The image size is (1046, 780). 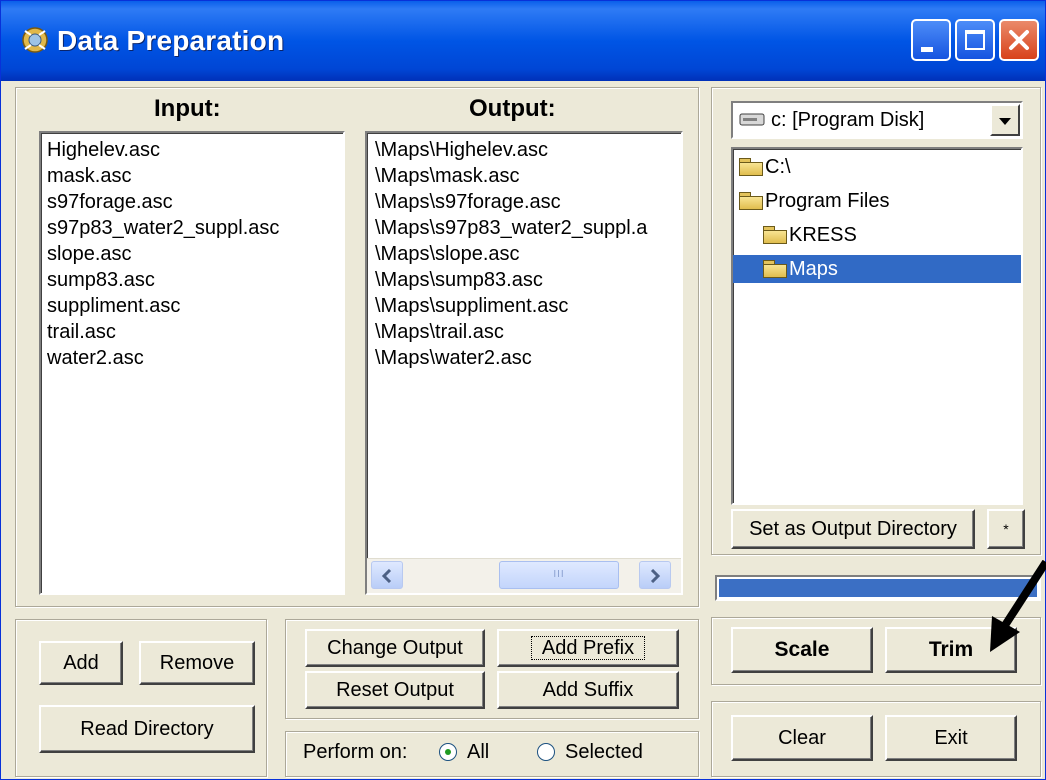 What do you see at coordinates (187, 108) in the screenshot?
I see `input-header: Input:` at bounding box center [187, 108].